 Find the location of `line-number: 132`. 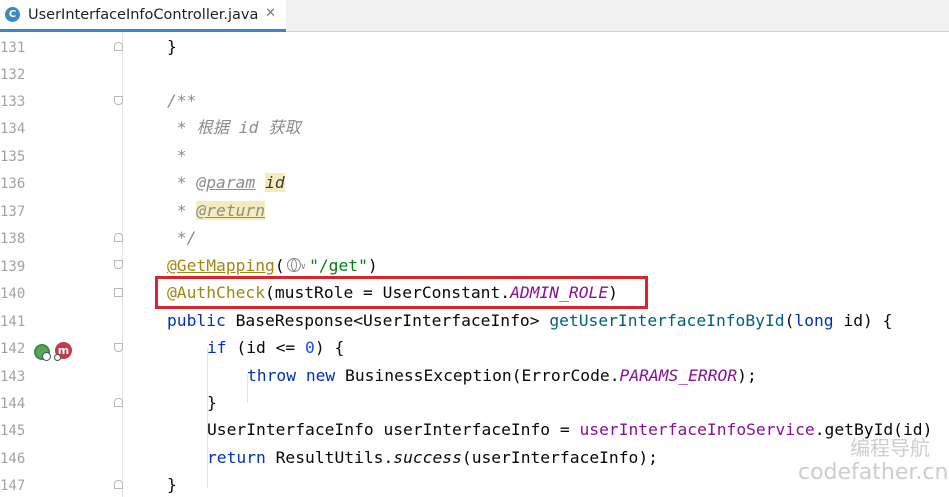

line-number: 132 is located at coordinates (13, 75).